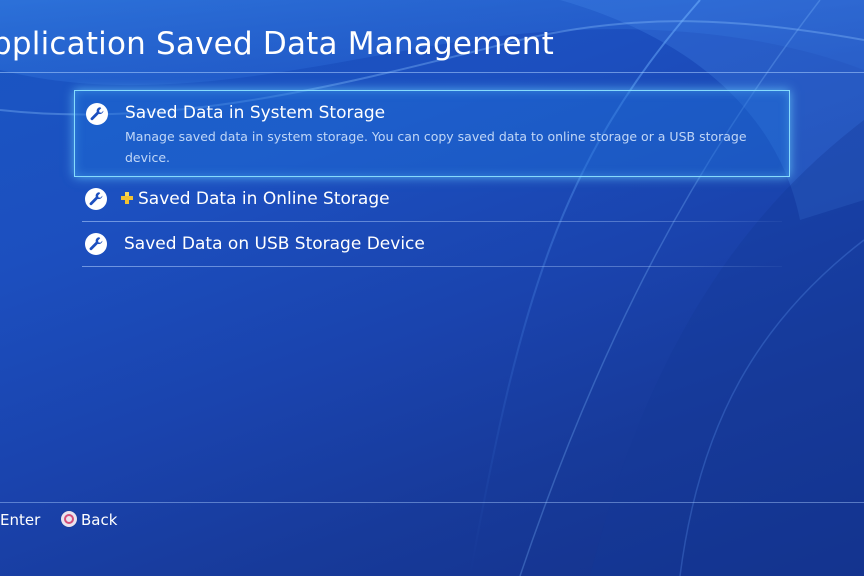 The width and height of the screenshot is (864, 576). I want to click on menu-item-online-storage: Saved Data in Online Storage, so click(432, 200).